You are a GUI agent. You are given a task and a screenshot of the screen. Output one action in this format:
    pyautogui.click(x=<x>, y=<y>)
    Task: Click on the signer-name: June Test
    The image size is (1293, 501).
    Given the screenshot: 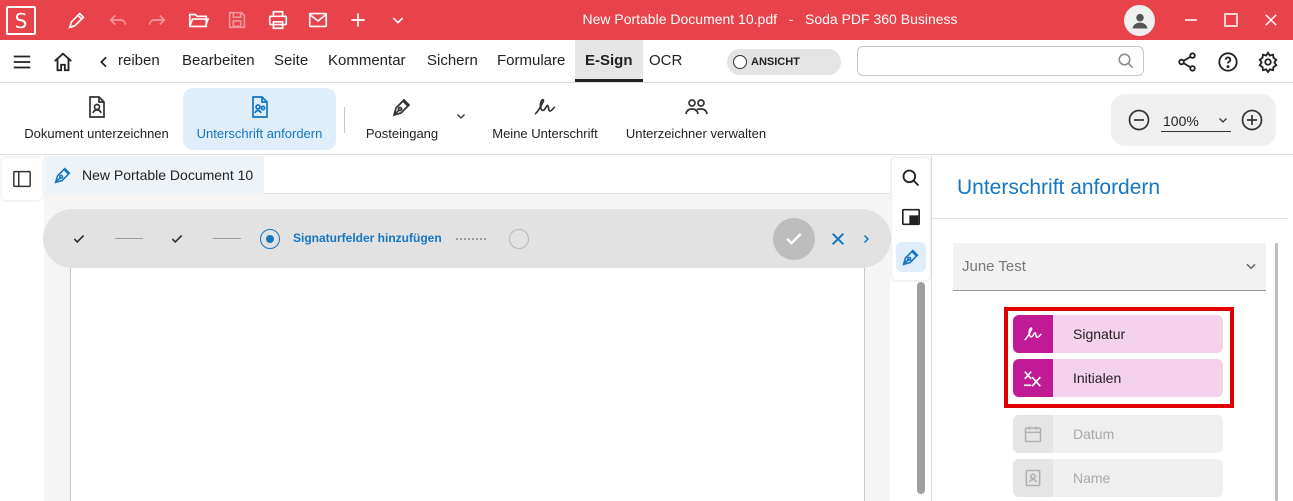 What is the action you would take?
    pyautogui.click(x=994, y=266)
    